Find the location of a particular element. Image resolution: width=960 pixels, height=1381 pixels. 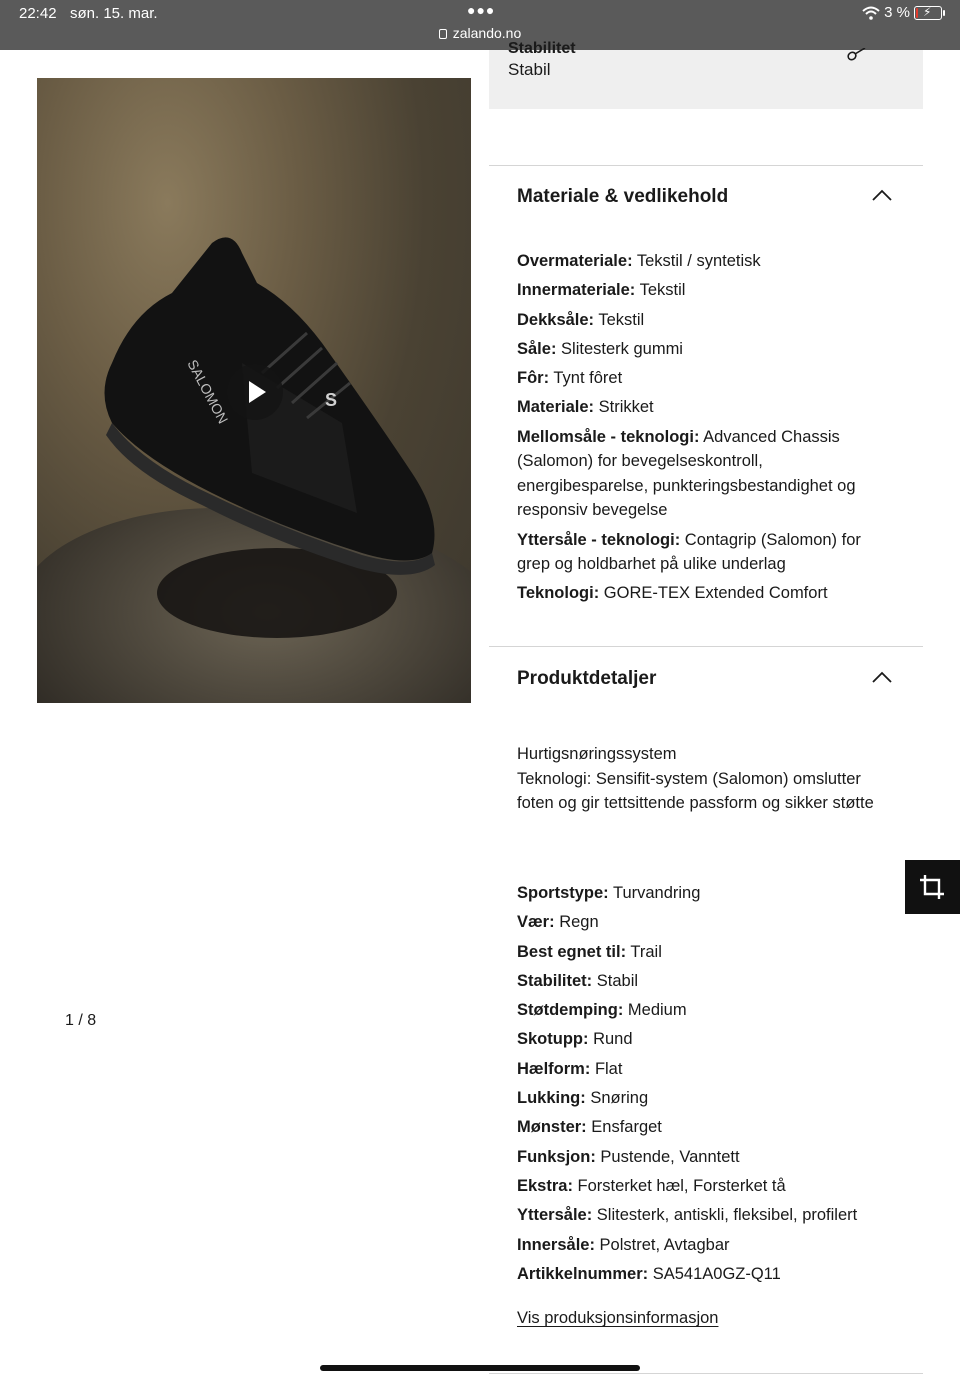

attribute-key: Artikkelnummer: is located at coordinates (583, 1273).